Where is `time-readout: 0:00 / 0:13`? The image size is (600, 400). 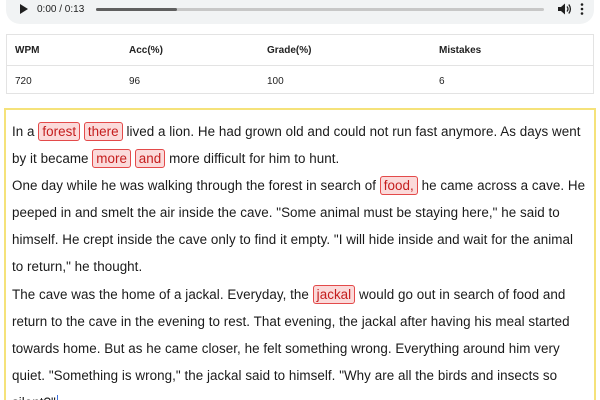
time-readout: 0:00 / 0:13 is located at coordinates (61, 9).